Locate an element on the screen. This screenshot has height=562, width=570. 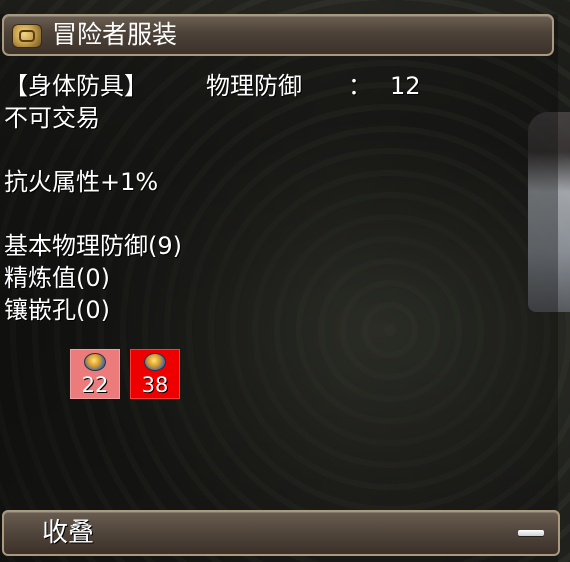
collapse-bar: 收叠 is located at coordinates (281, 533).